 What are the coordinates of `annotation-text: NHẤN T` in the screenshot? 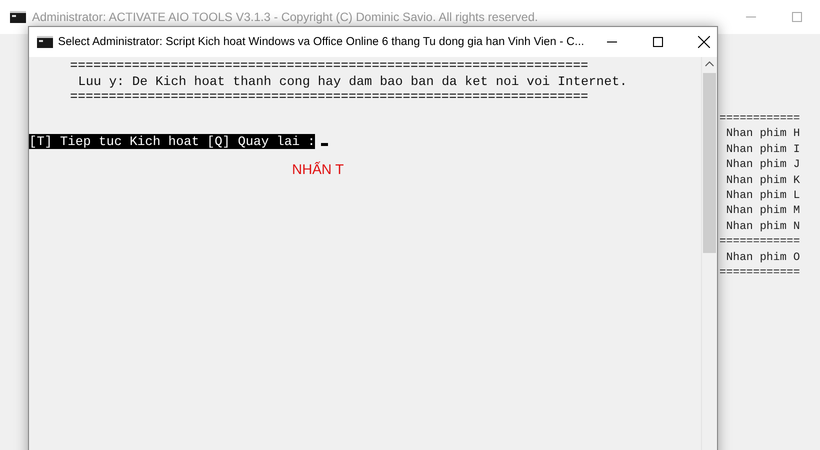 It's located at (318, 169).